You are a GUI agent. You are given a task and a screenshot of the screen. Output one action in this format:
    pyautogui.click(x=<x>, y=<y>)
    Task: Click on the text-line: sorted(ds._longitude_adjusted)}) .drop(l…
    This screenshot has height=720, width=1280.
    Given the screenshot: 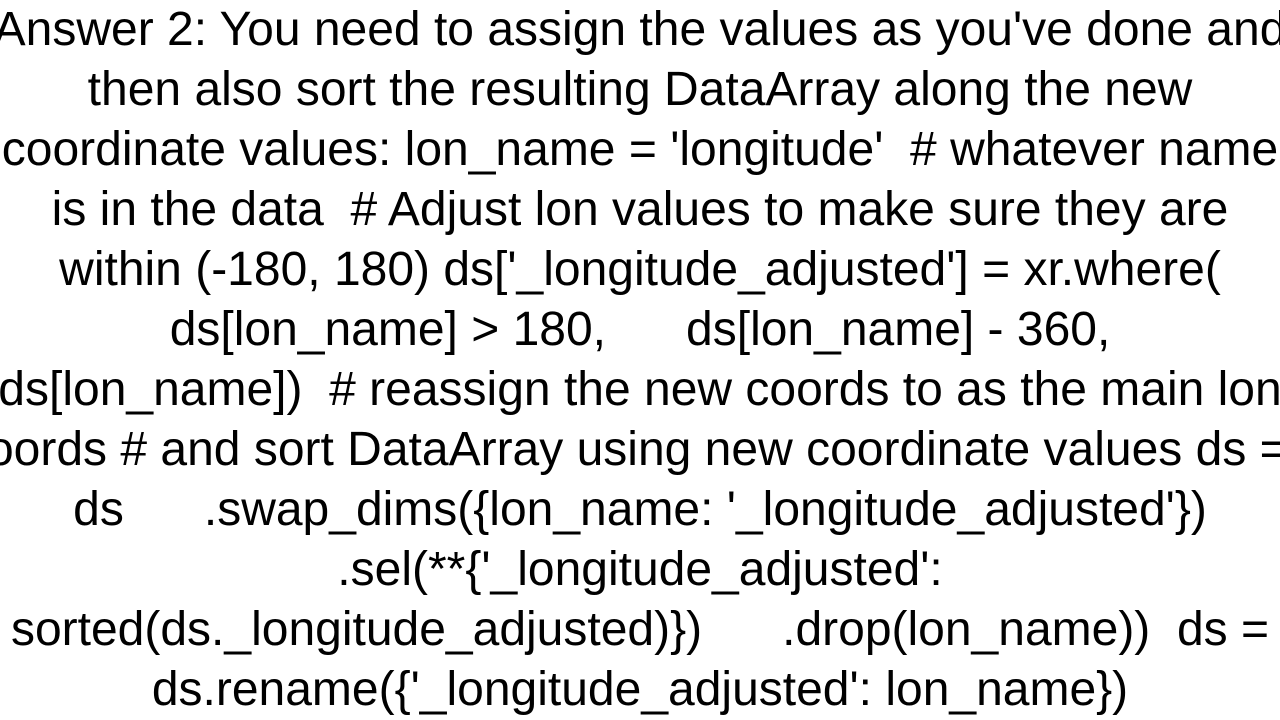 What is the action you would take?
    pyautogui.click(x=640, y=629)
    